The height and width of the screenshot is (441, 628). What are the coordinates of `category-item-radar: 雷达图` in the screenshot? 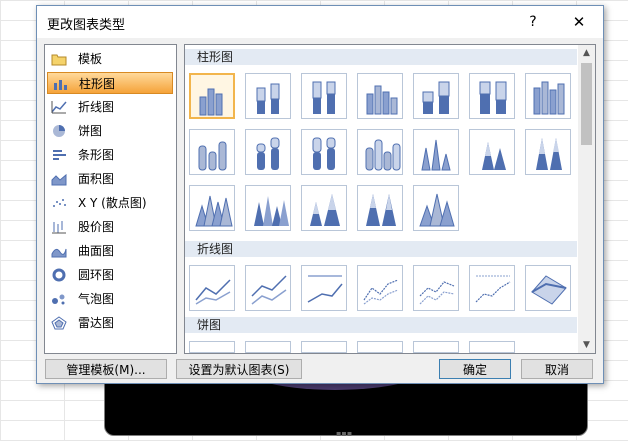 It's located at (110, 323).